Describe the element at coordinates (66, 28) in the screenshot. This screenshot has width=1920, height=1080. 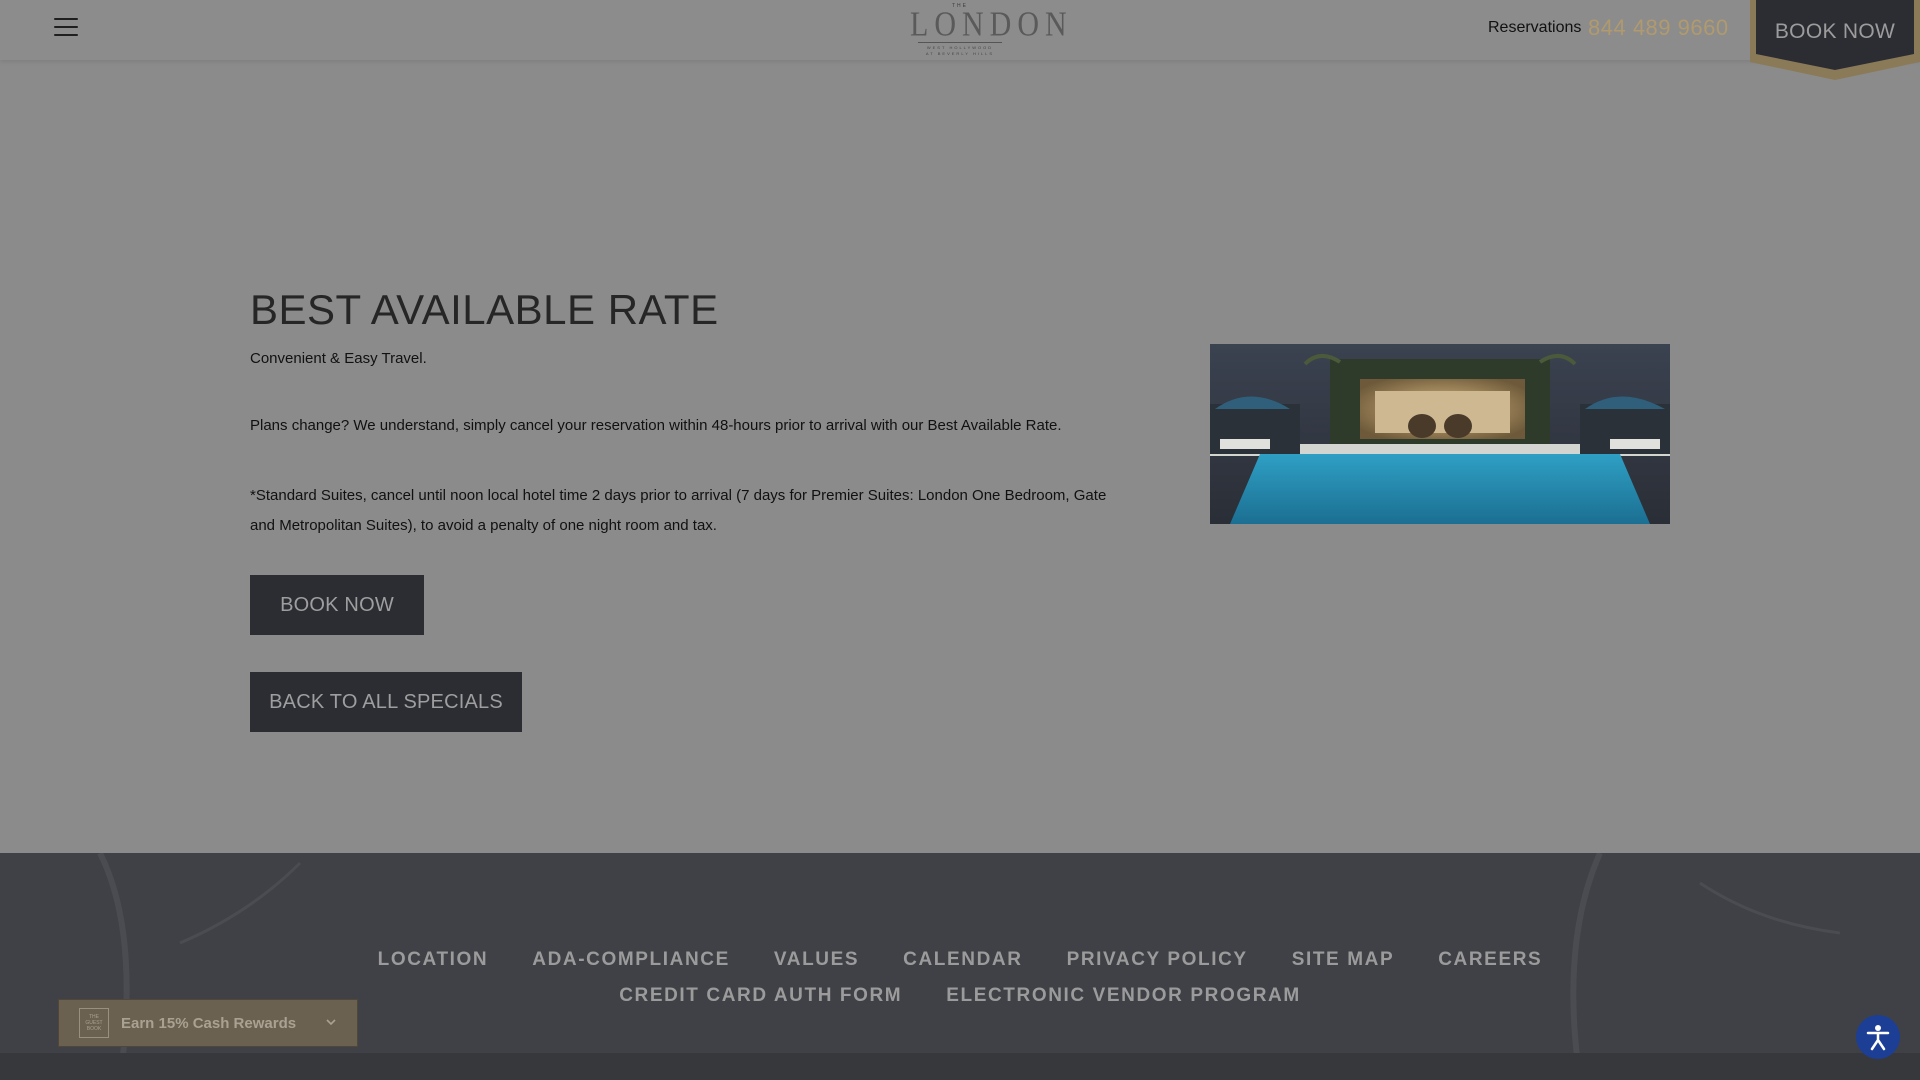
I see `hamburger-menu-icon` at that location.